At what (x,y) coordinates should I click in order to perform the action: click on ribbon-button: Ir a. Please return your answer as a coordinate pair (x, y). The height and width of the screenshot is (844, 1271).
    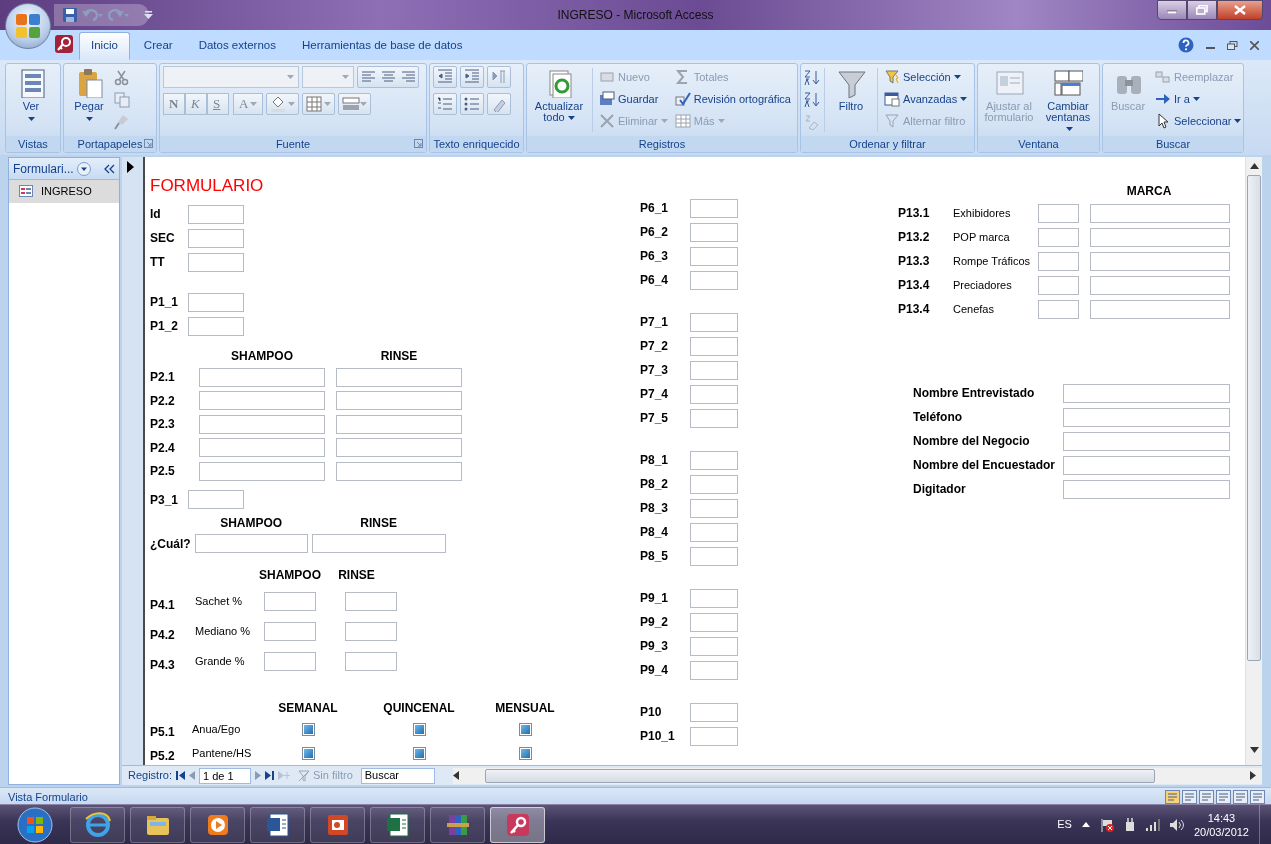
    Looking at the image, I should click on (1198, 99).